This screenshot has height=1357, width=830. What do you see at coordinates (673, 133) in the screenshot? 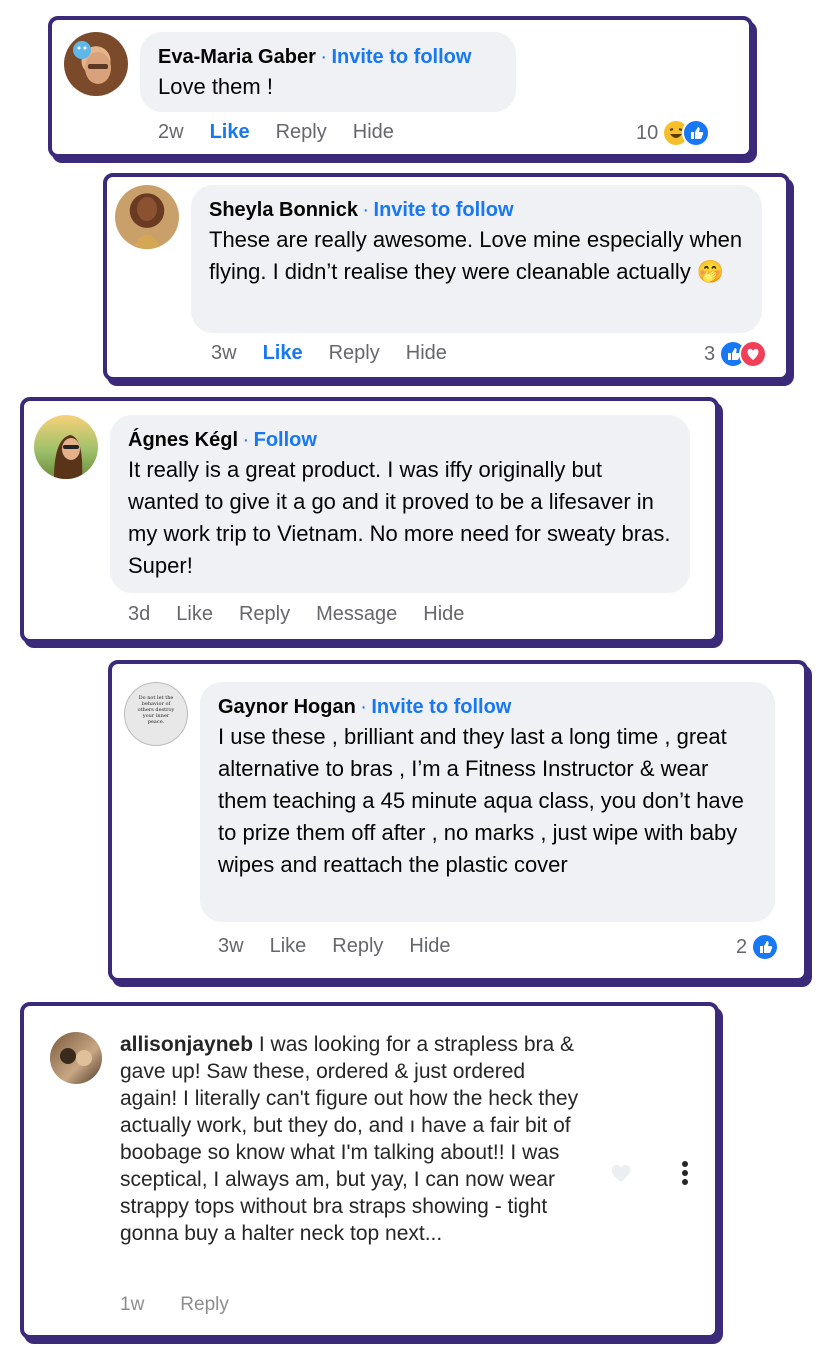
I see `reaction-summary: 10` at bounding box center [673, 133].